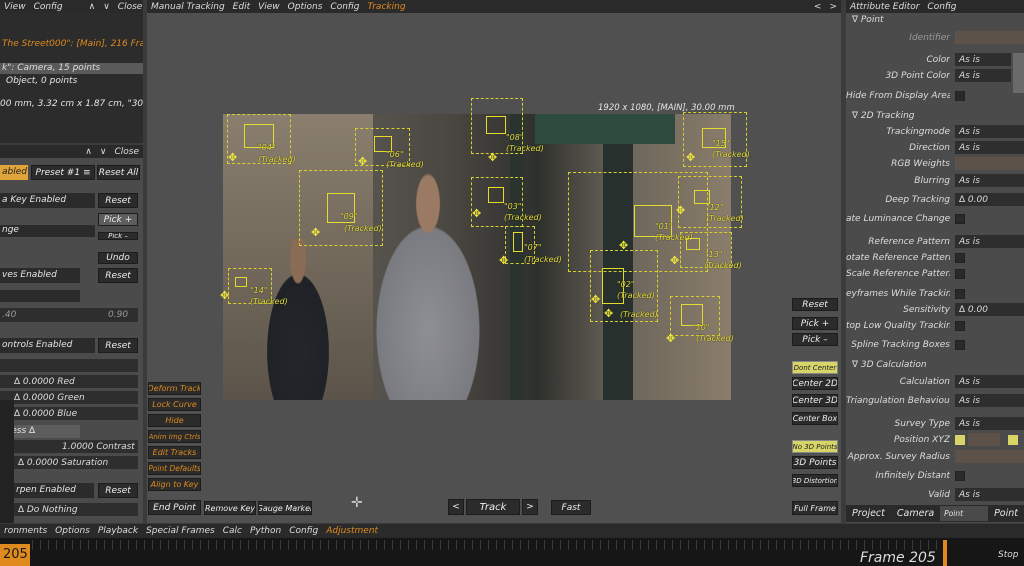  Describe the element at coordinates (989, 400) in the screenshot. I see `triangulation-select: As is` at that location.